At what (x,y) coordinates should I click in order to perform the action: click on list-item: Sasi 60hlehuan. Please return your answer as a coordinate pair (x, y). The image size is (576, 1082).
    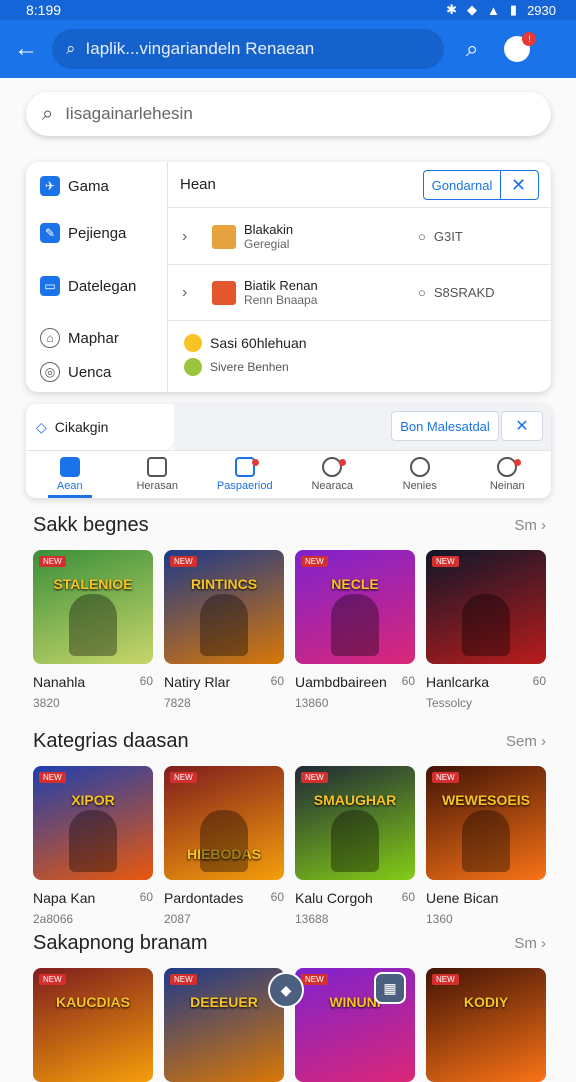
    Looking at the image, I should click on (245, 343).